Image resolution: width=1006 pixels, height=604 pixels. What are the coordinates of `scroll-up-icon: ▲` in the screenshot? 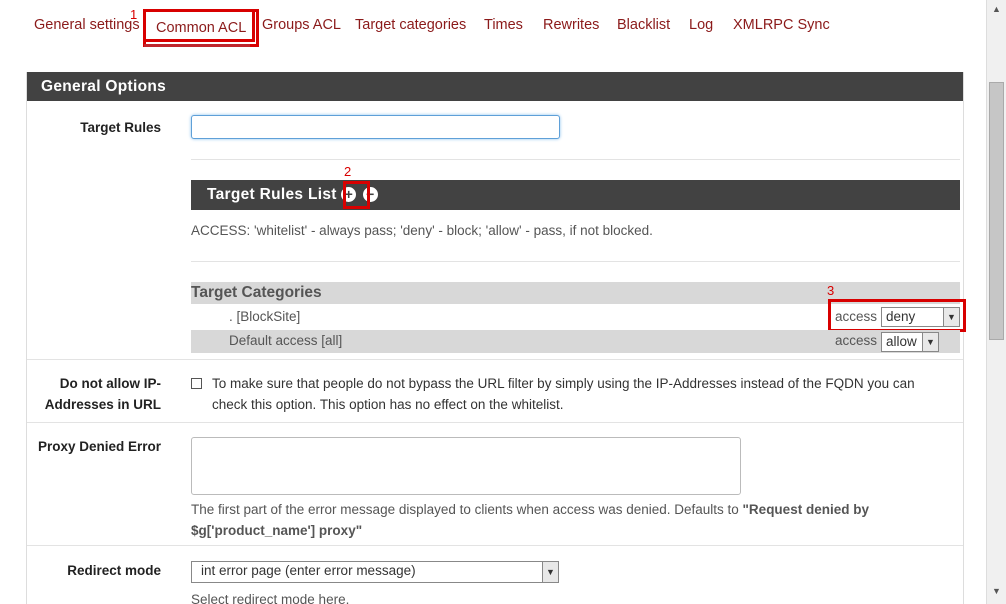 It's located at (996, 9).